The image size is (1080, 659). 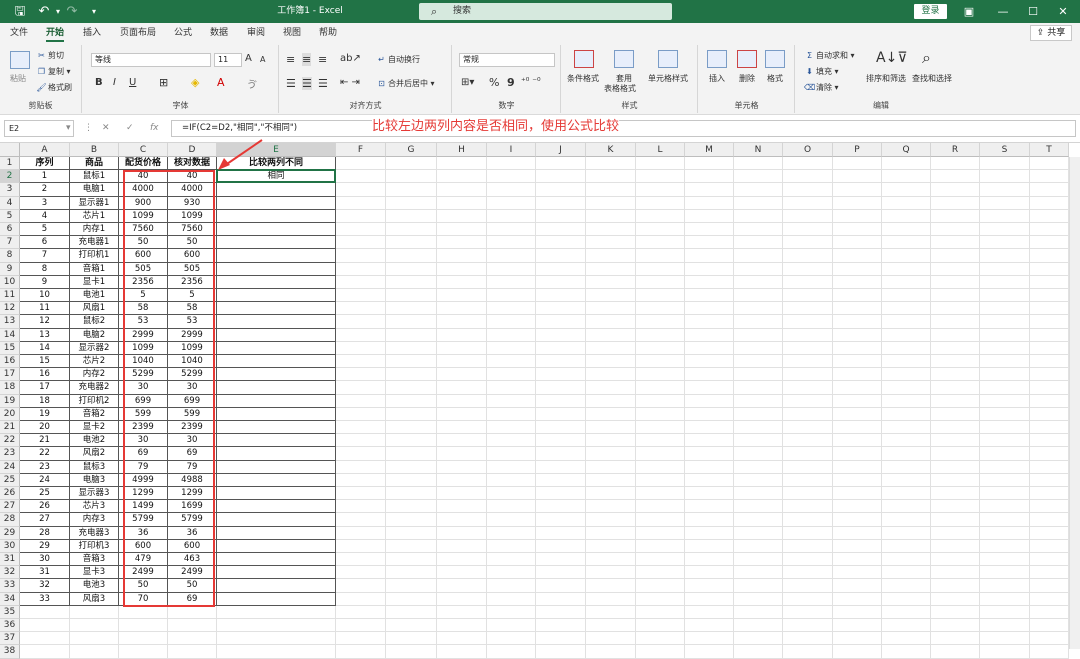 I want to click on underline-button: U, so click(x=132, y=82).